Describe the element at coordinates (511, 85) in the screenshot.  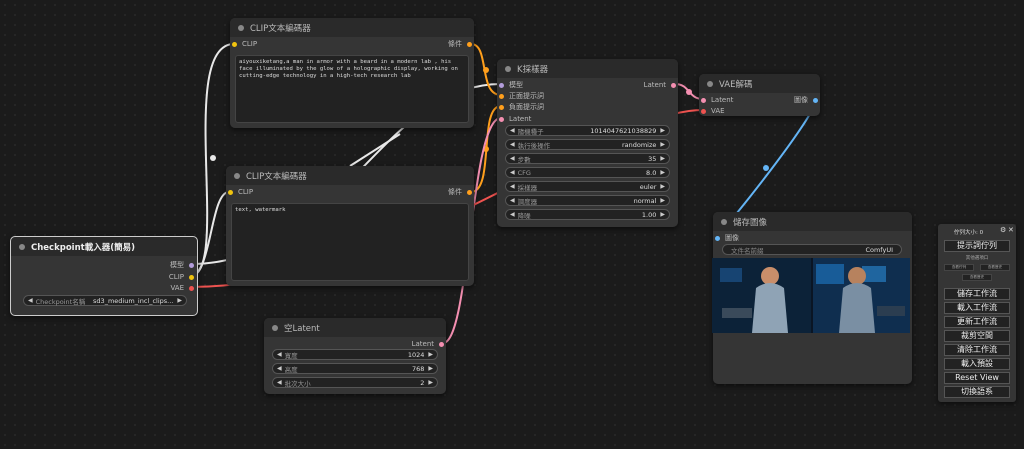
I see `model-input-slot: 模型` at that location.